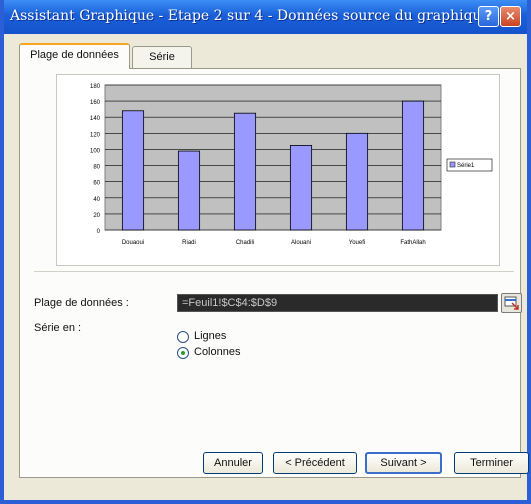 The width and height of the screenshot is (531, 504). Describe the element at coordinates (96, 216) in the screenshot. I see `y-tick-label: 20` at that location.